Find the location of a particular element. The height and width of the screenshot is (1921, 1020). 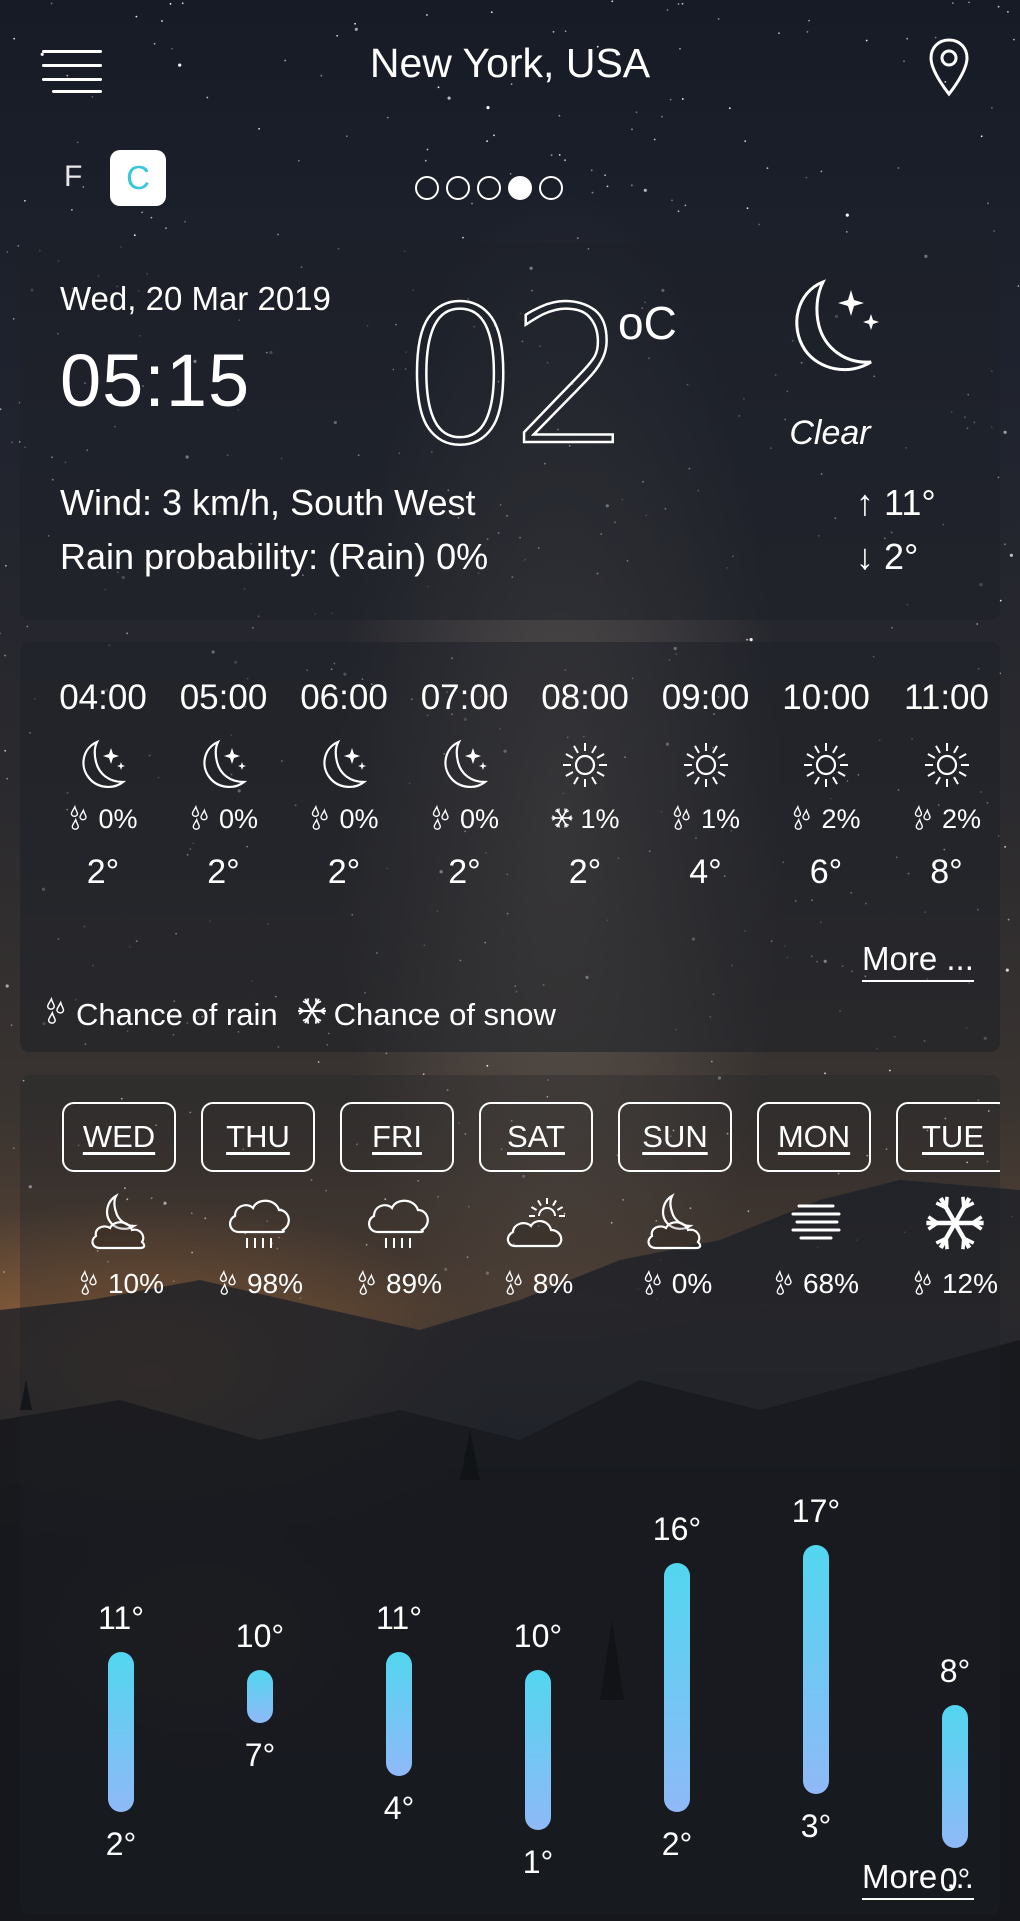

day-precipitation: 89% is located at coordinates (399, 1286).